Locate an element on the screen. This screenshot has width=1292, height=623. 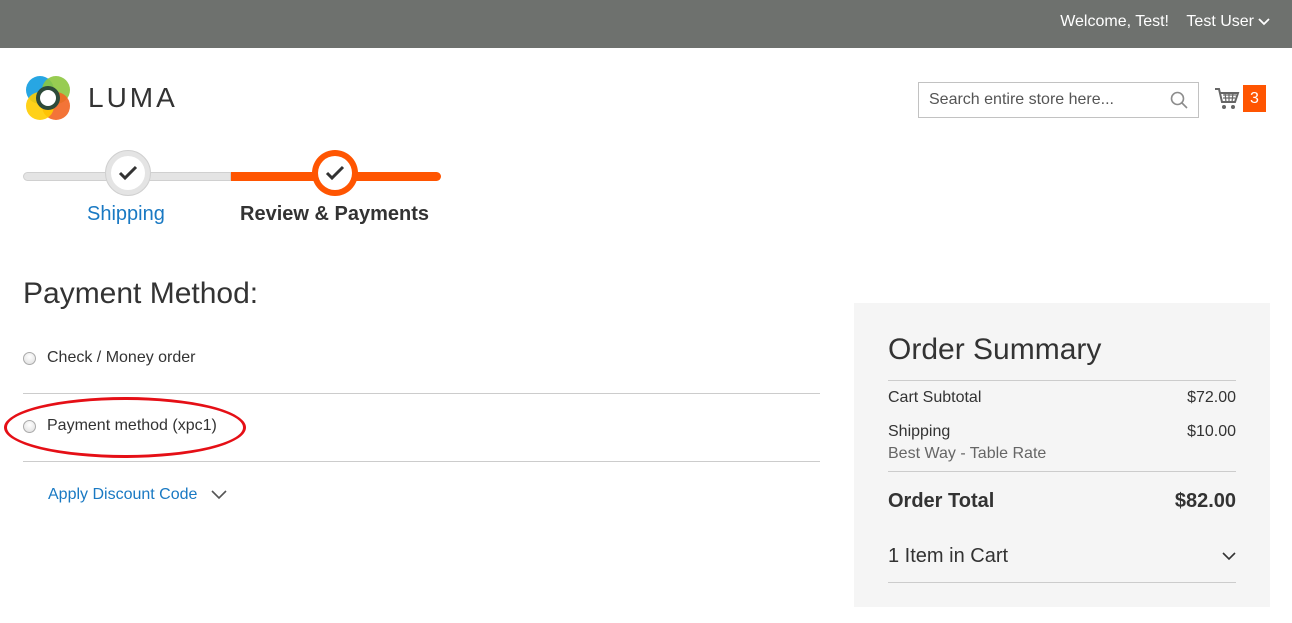
order-summary-title: Order Summary is located at coordinates (995, 349).